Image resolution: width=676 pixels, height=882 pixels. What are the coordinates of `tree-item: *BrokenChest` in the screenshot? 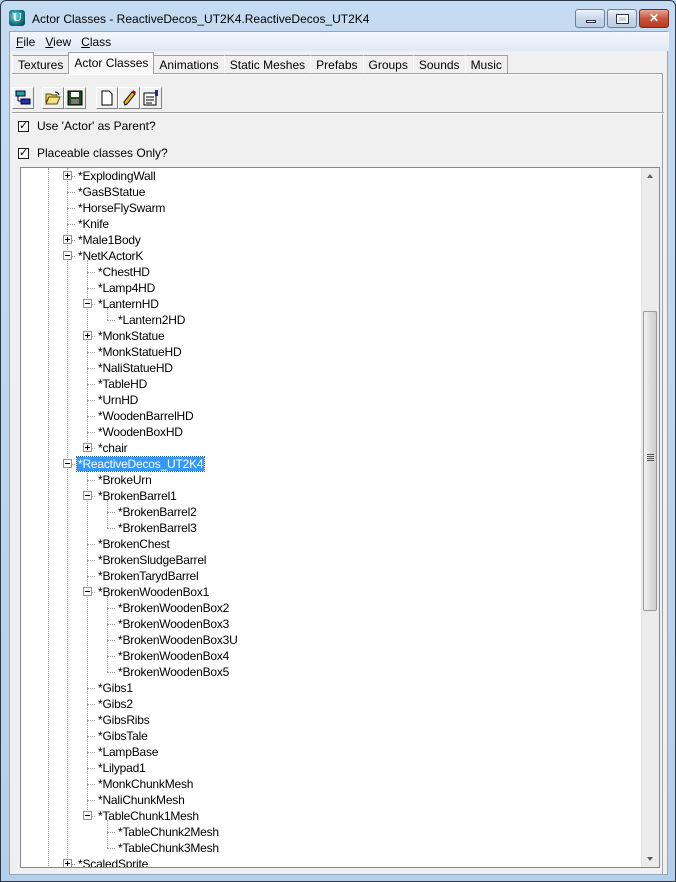 It's located at (331, 544).